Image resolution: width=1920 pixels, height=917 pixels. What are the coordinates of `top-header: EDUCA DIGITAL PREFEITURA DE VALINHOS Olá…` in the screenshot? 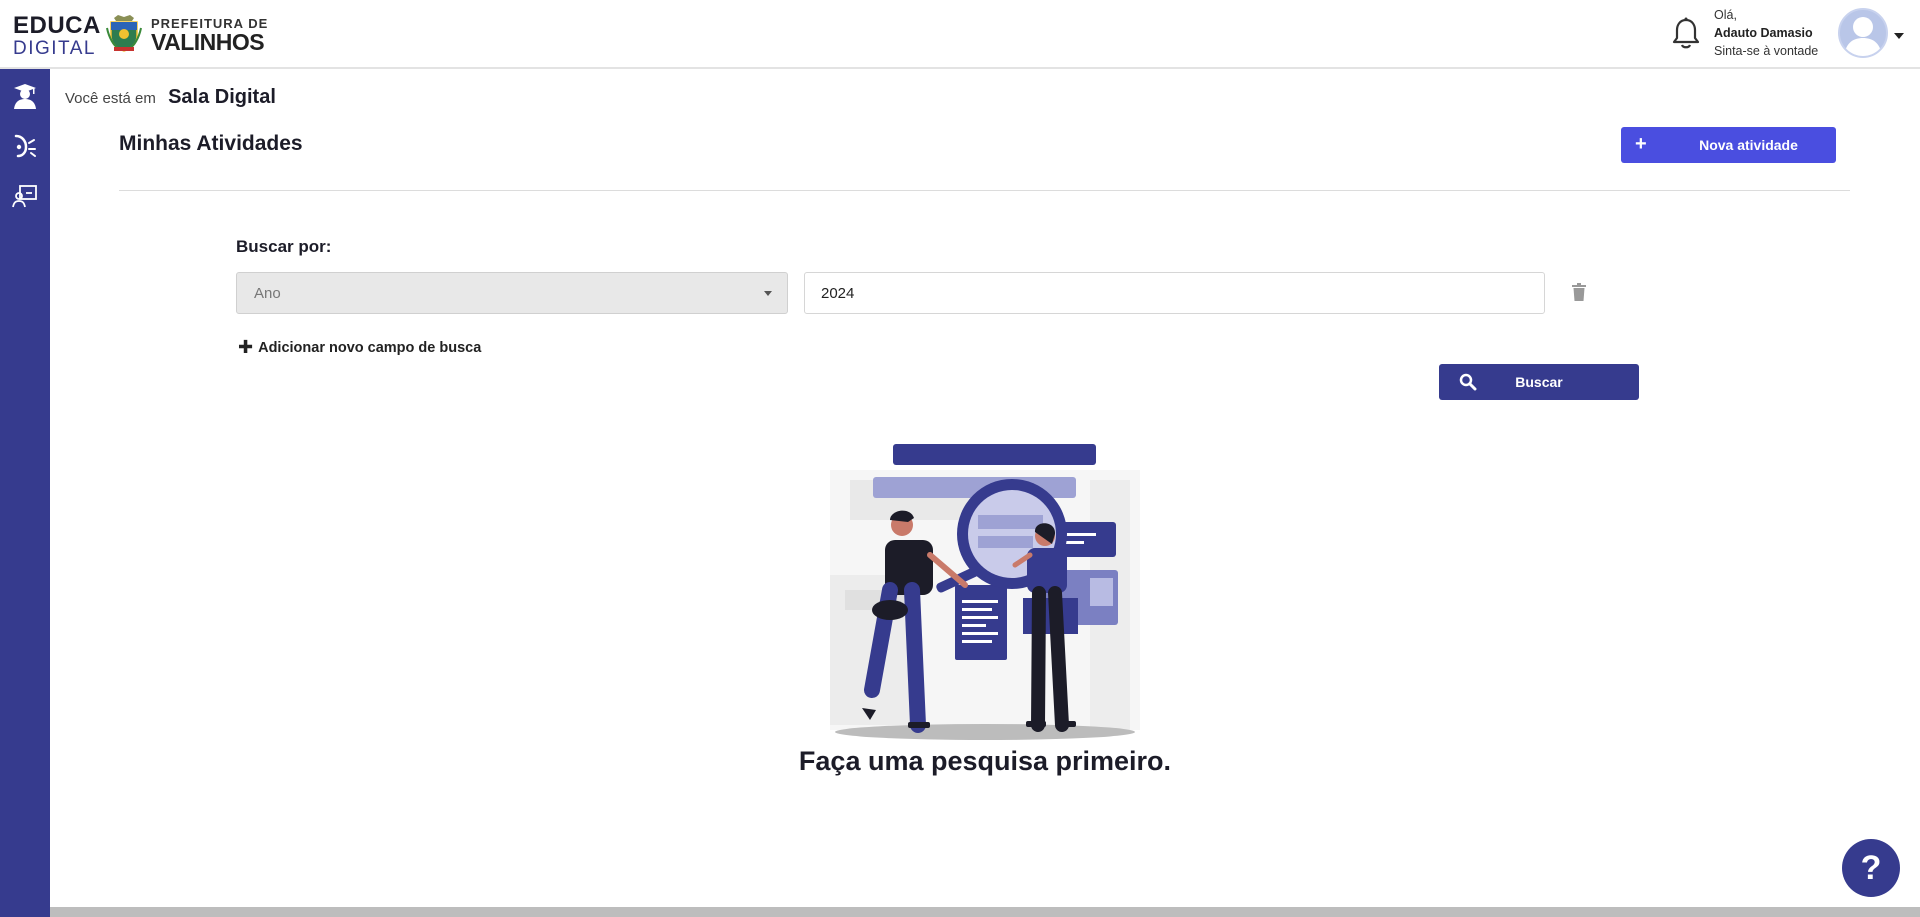 It's located at (960, 34).